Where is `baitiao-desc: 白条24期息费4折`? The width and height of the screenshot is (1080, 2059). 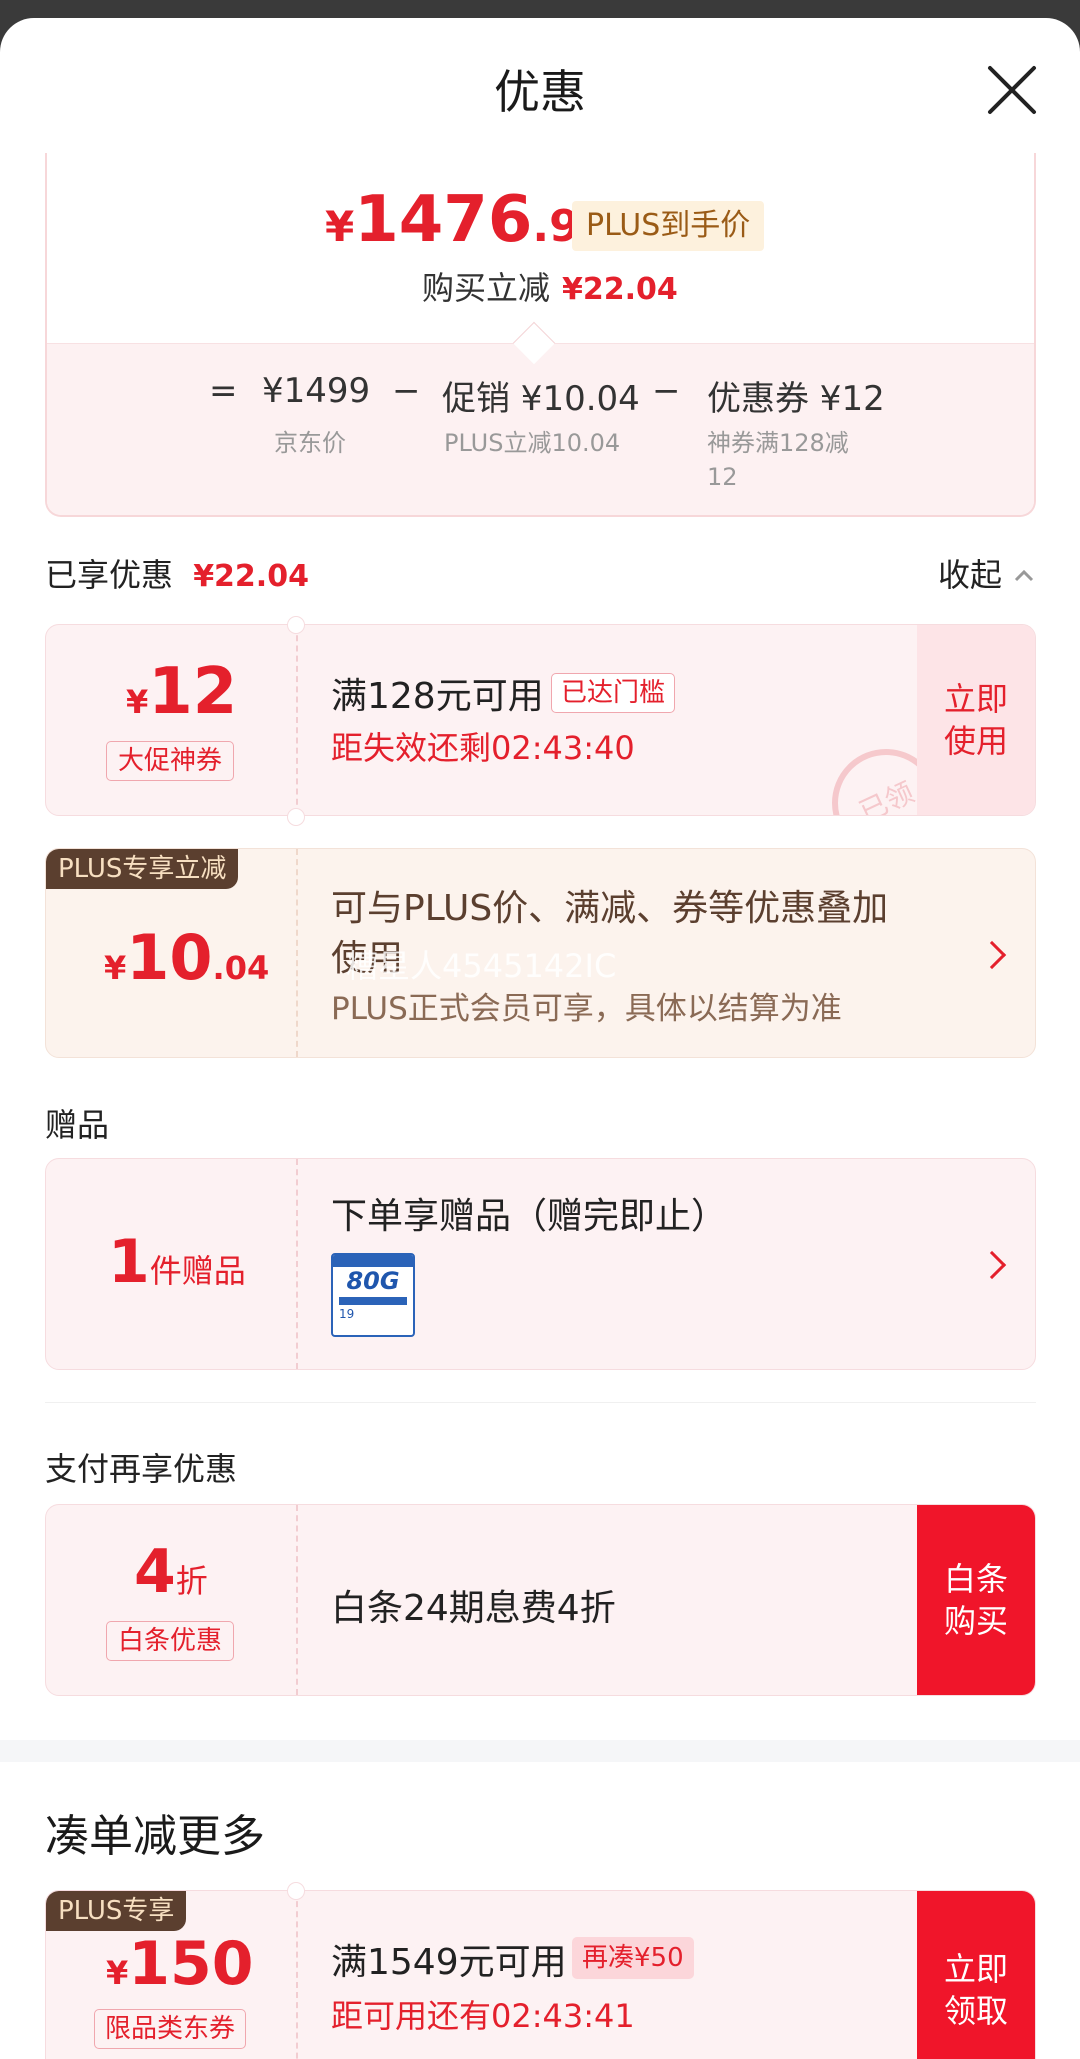 baitiao-desc: 白条24期息费4折 is located at coordinates (473, 1608).